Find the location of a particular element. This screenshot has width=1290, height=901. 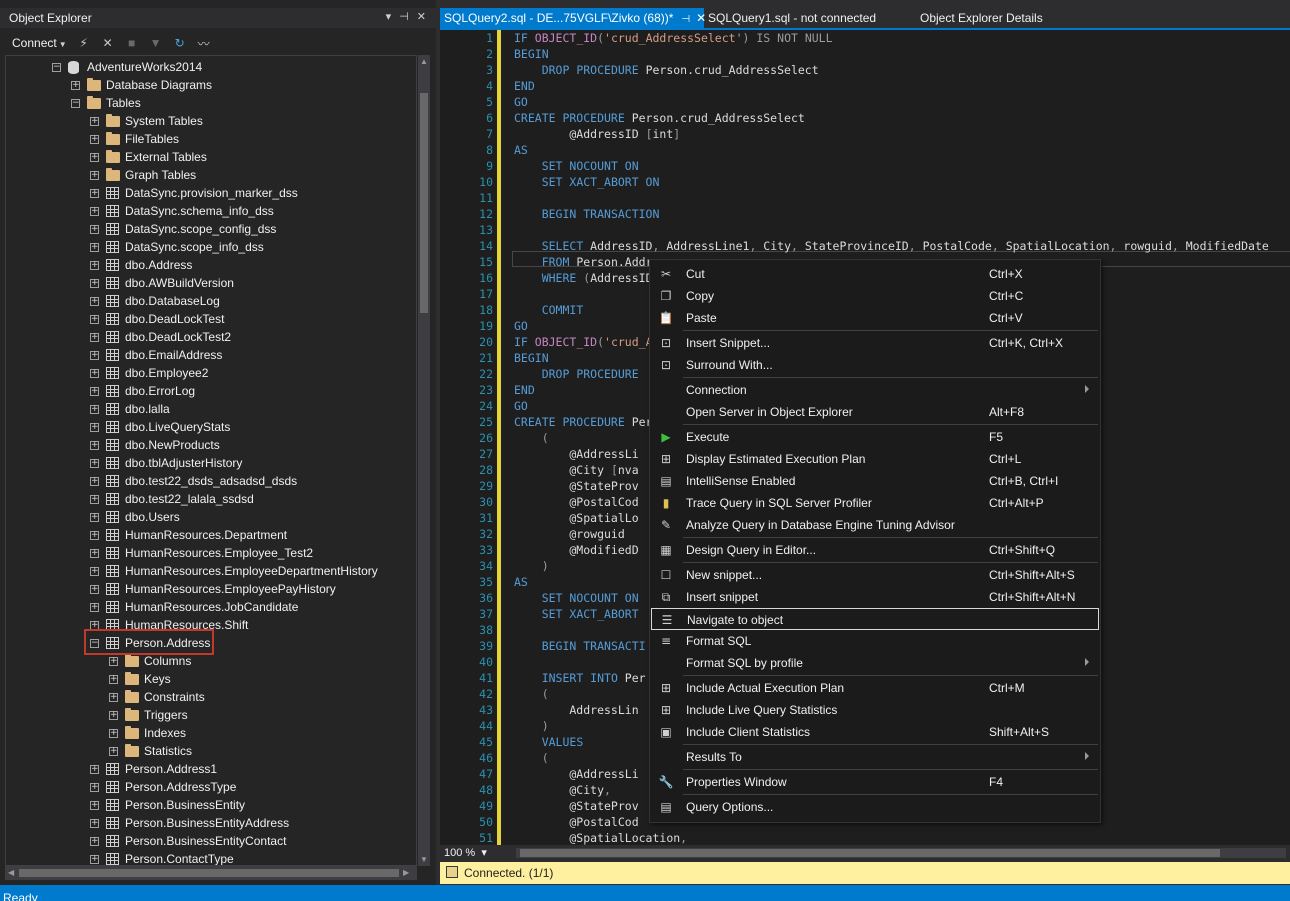

menu-item-design-query-in-editor: ▦ Design Query in Editor... Ctrl+Shift+Q is located at coordinates (875, 550).